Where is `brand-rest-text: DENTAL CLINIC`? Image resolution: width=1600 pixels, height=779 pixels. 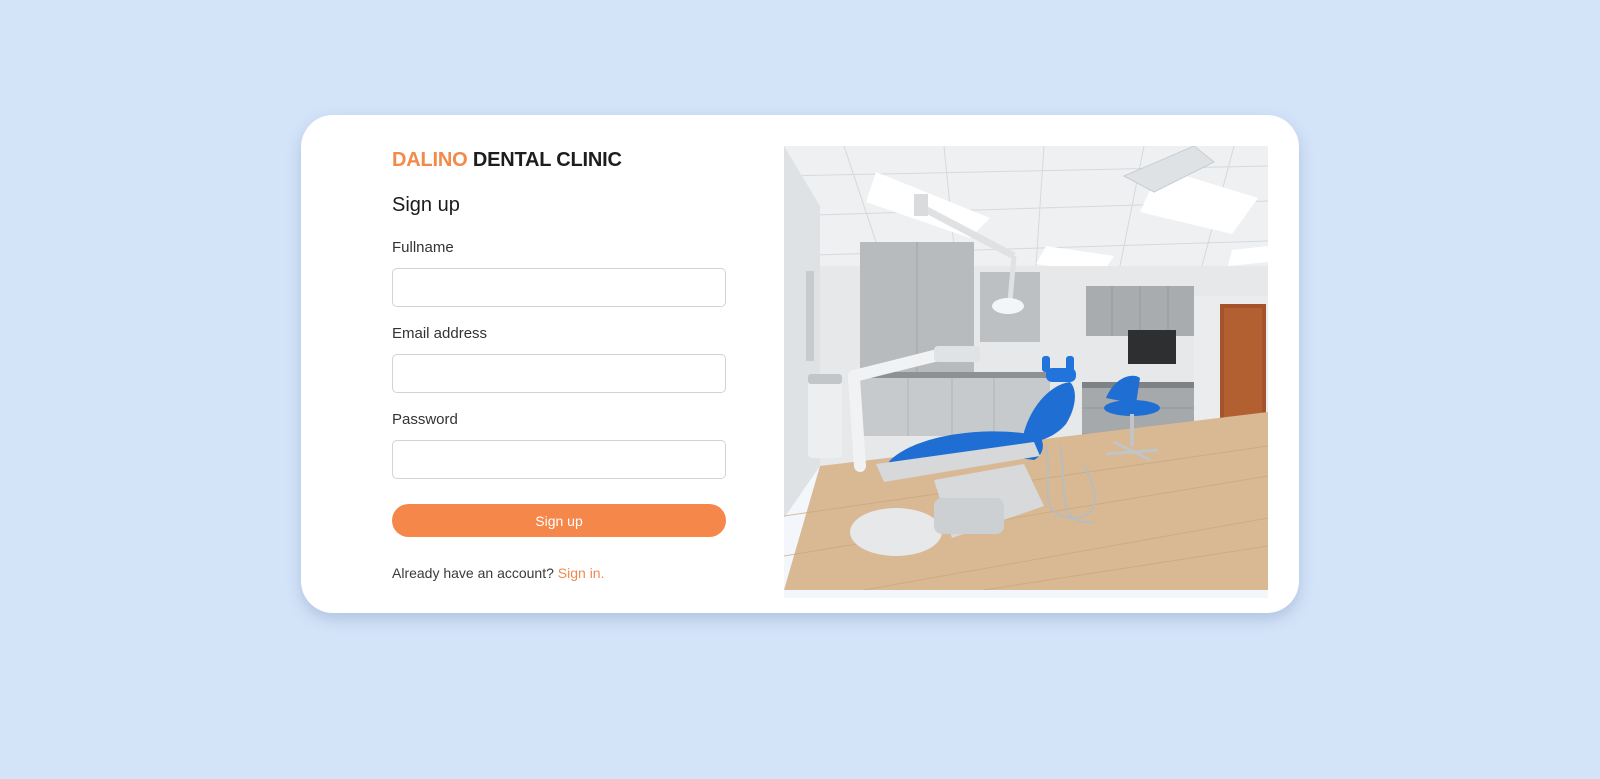
brand-rest-text: DENTAL CLINIC is located at coordinates (547, 160).